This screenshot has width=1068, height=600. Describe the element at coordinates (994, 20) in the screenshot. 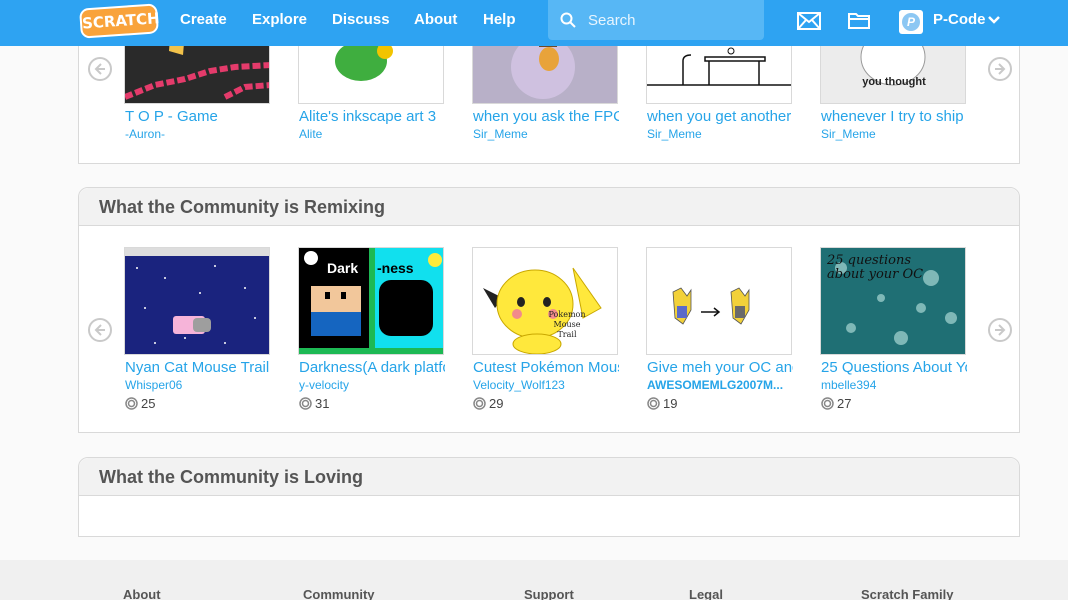

I see `chevron-down-icon` at that location.